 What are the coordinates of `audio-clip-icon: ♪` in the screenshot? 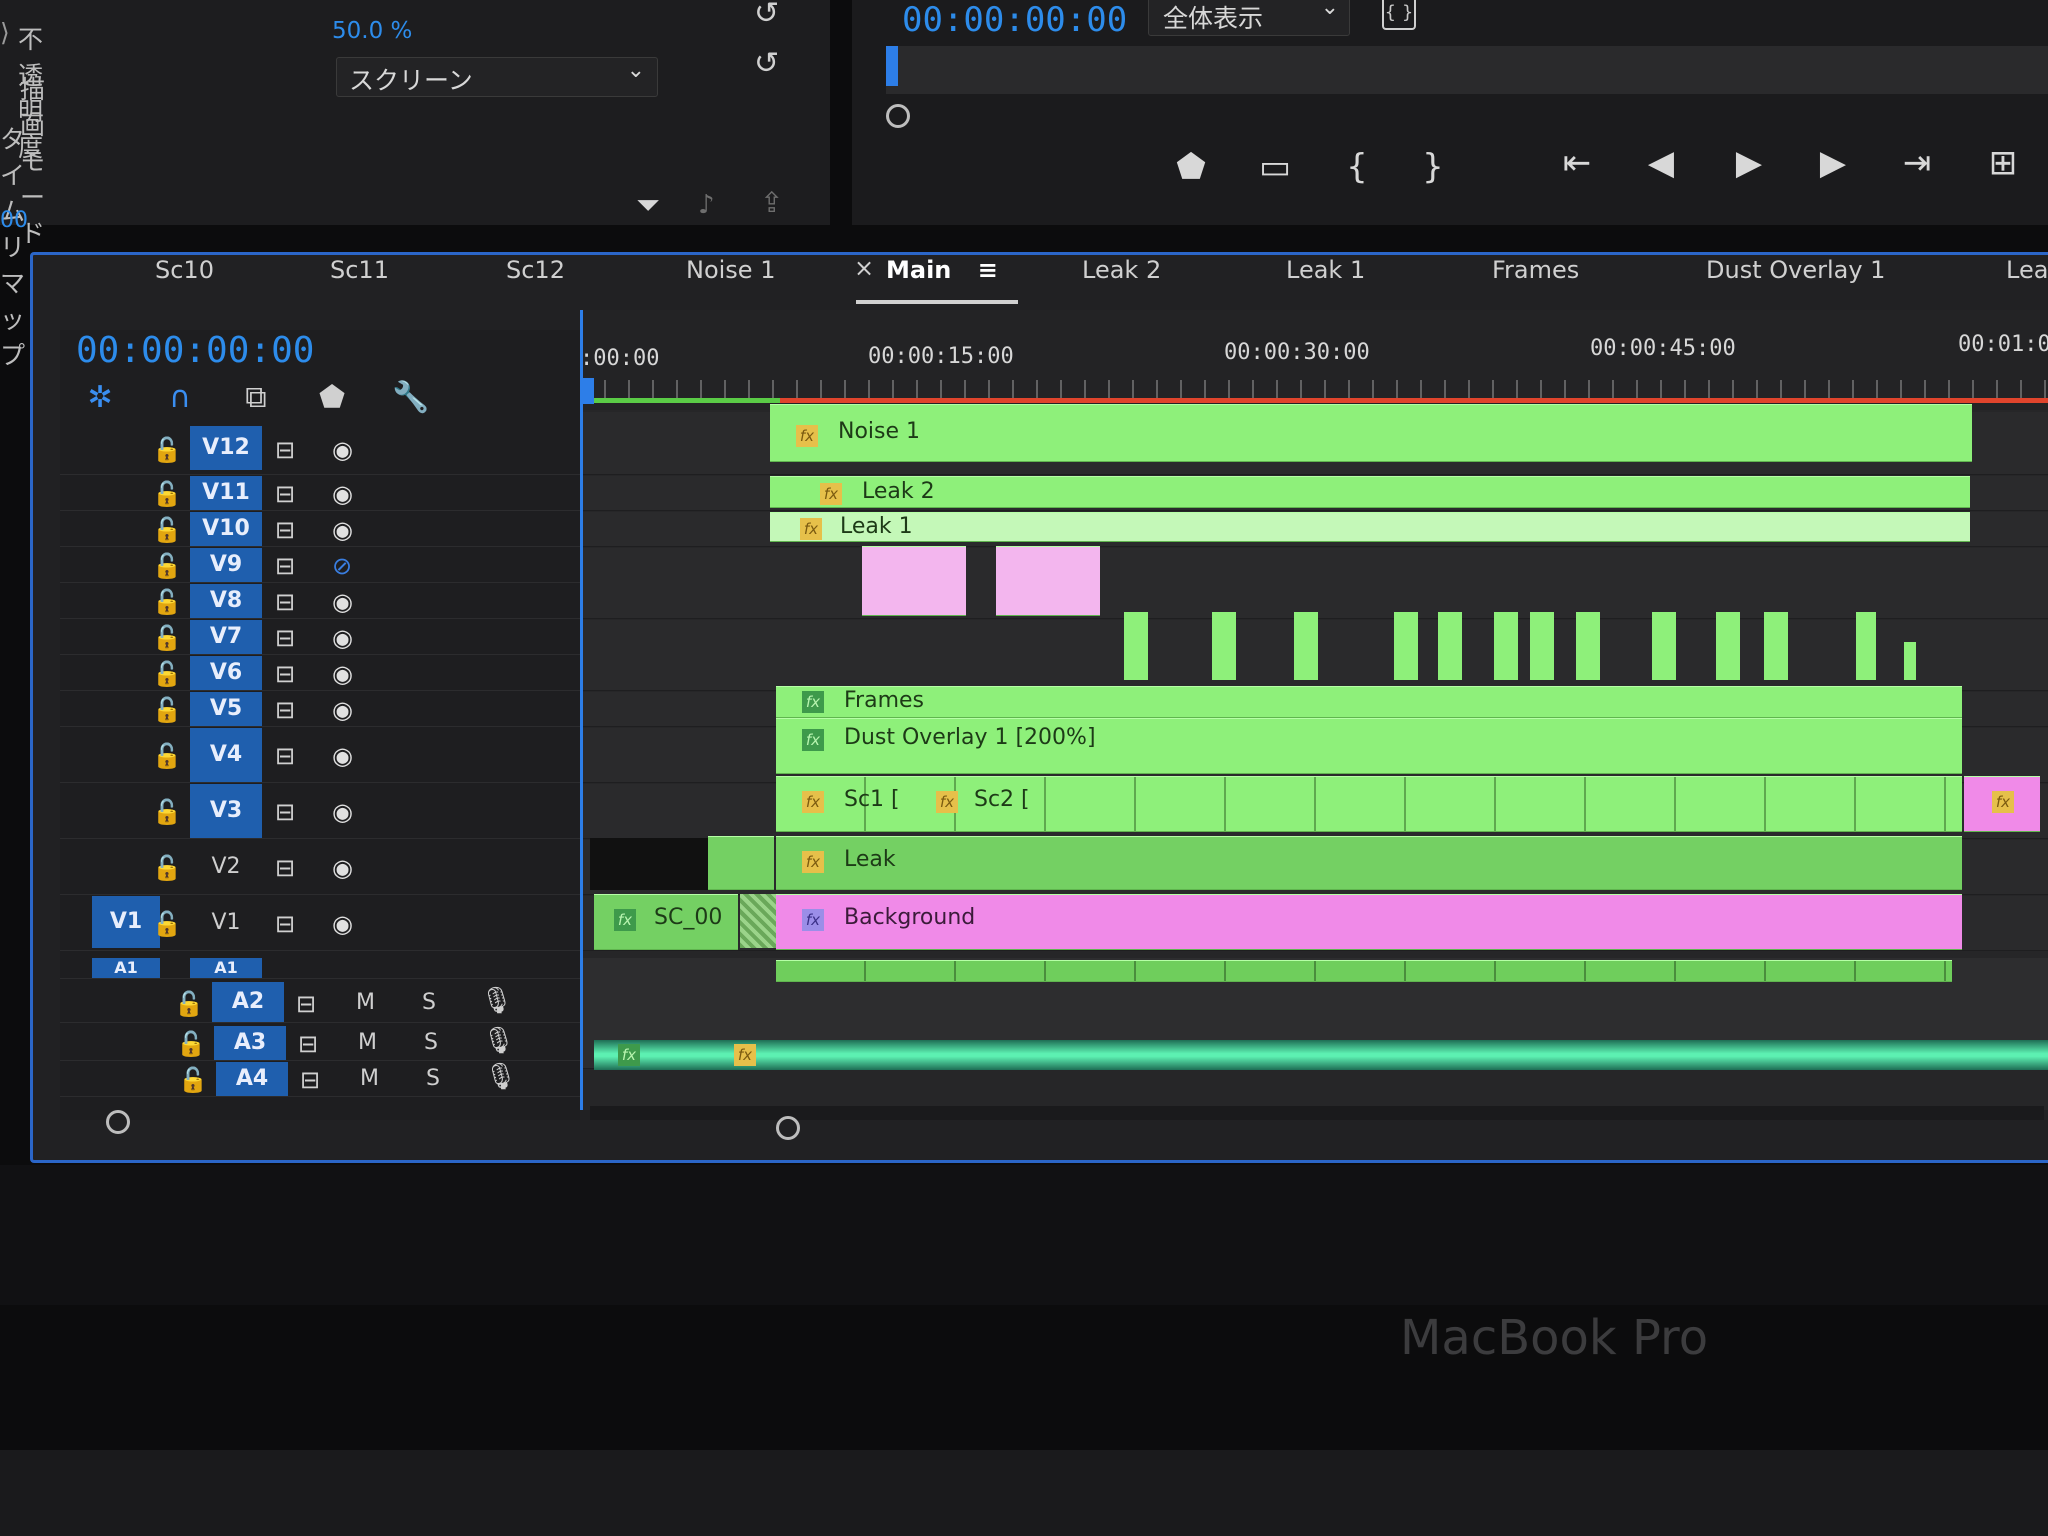 It's located at (706, 205).